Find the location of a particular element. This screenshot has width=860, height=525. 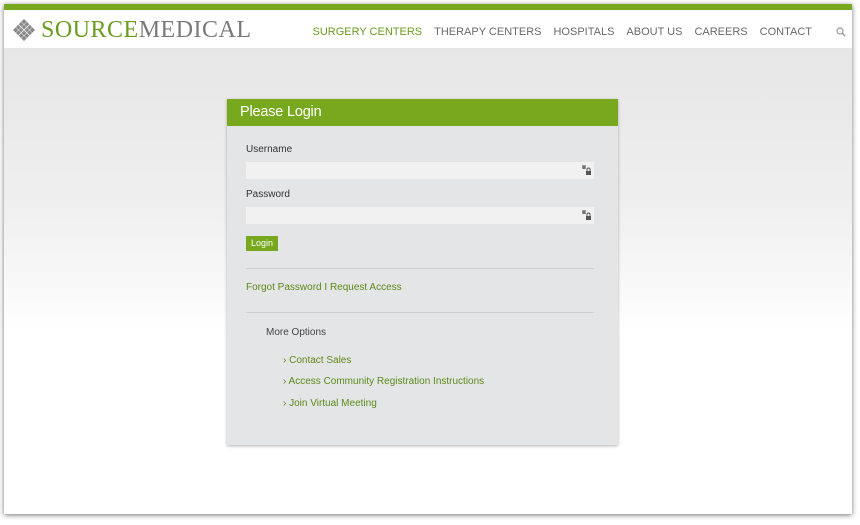

link-separator: I is located at coordinates (326, 287).